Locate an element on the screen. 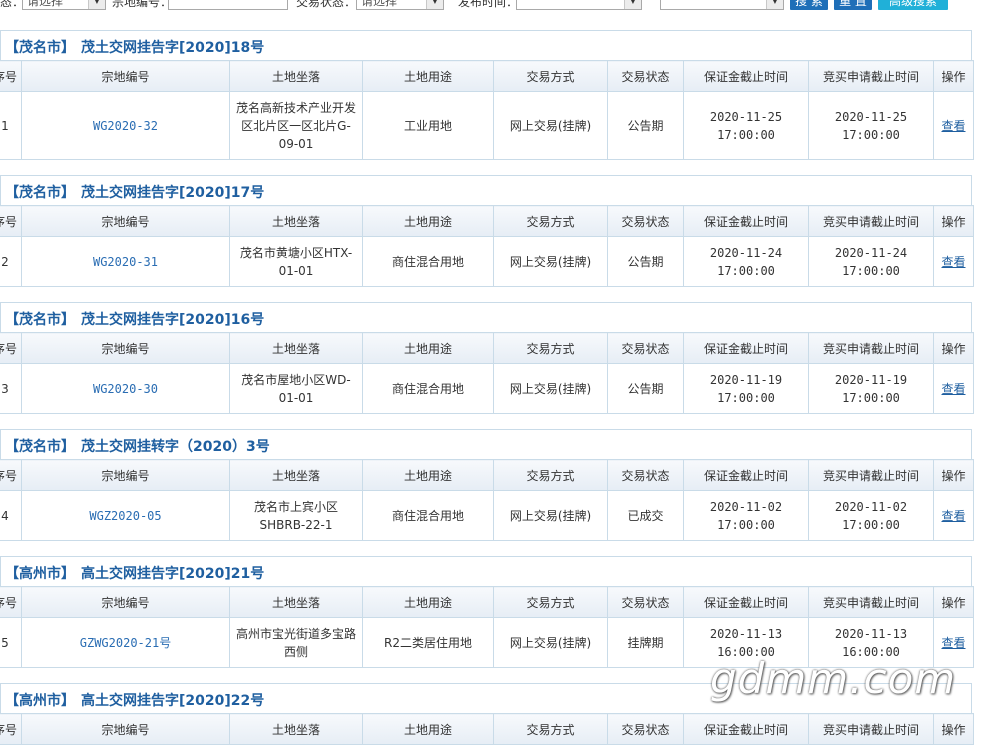  reset-button: 重 置 is located at coordinates (853, 5).